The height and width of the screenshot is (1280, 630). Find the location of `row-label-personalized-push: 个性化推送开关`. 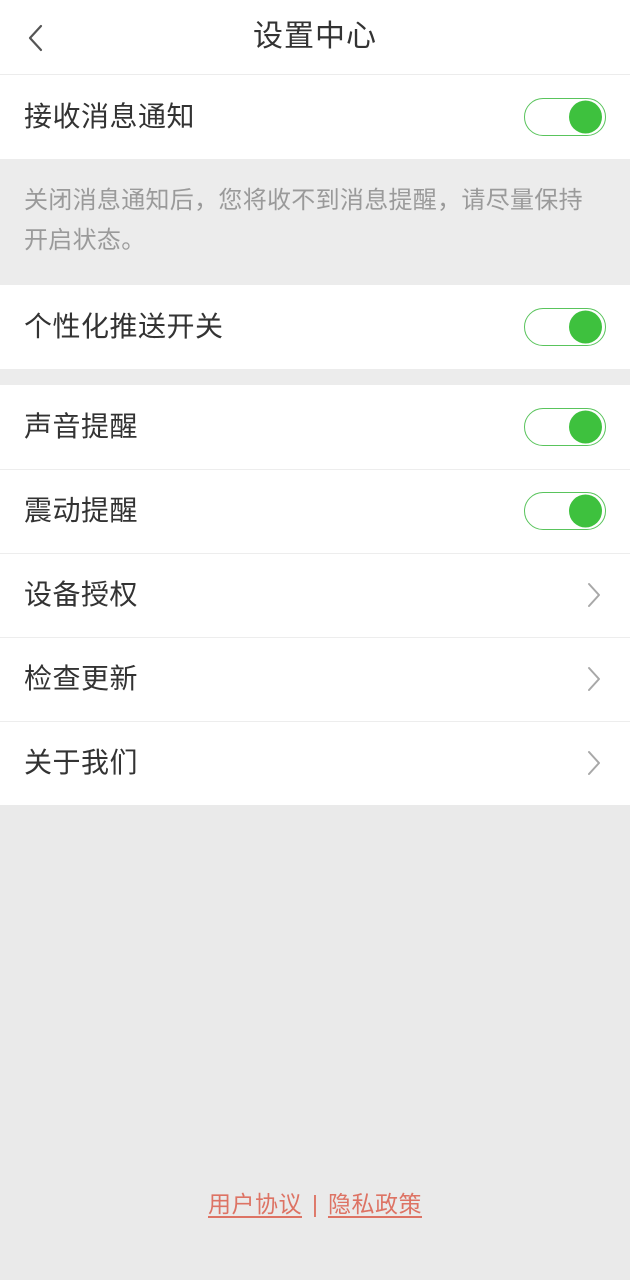

row-label-personalized-push: 个性化推送开关 is located at coordinates (124, 326).